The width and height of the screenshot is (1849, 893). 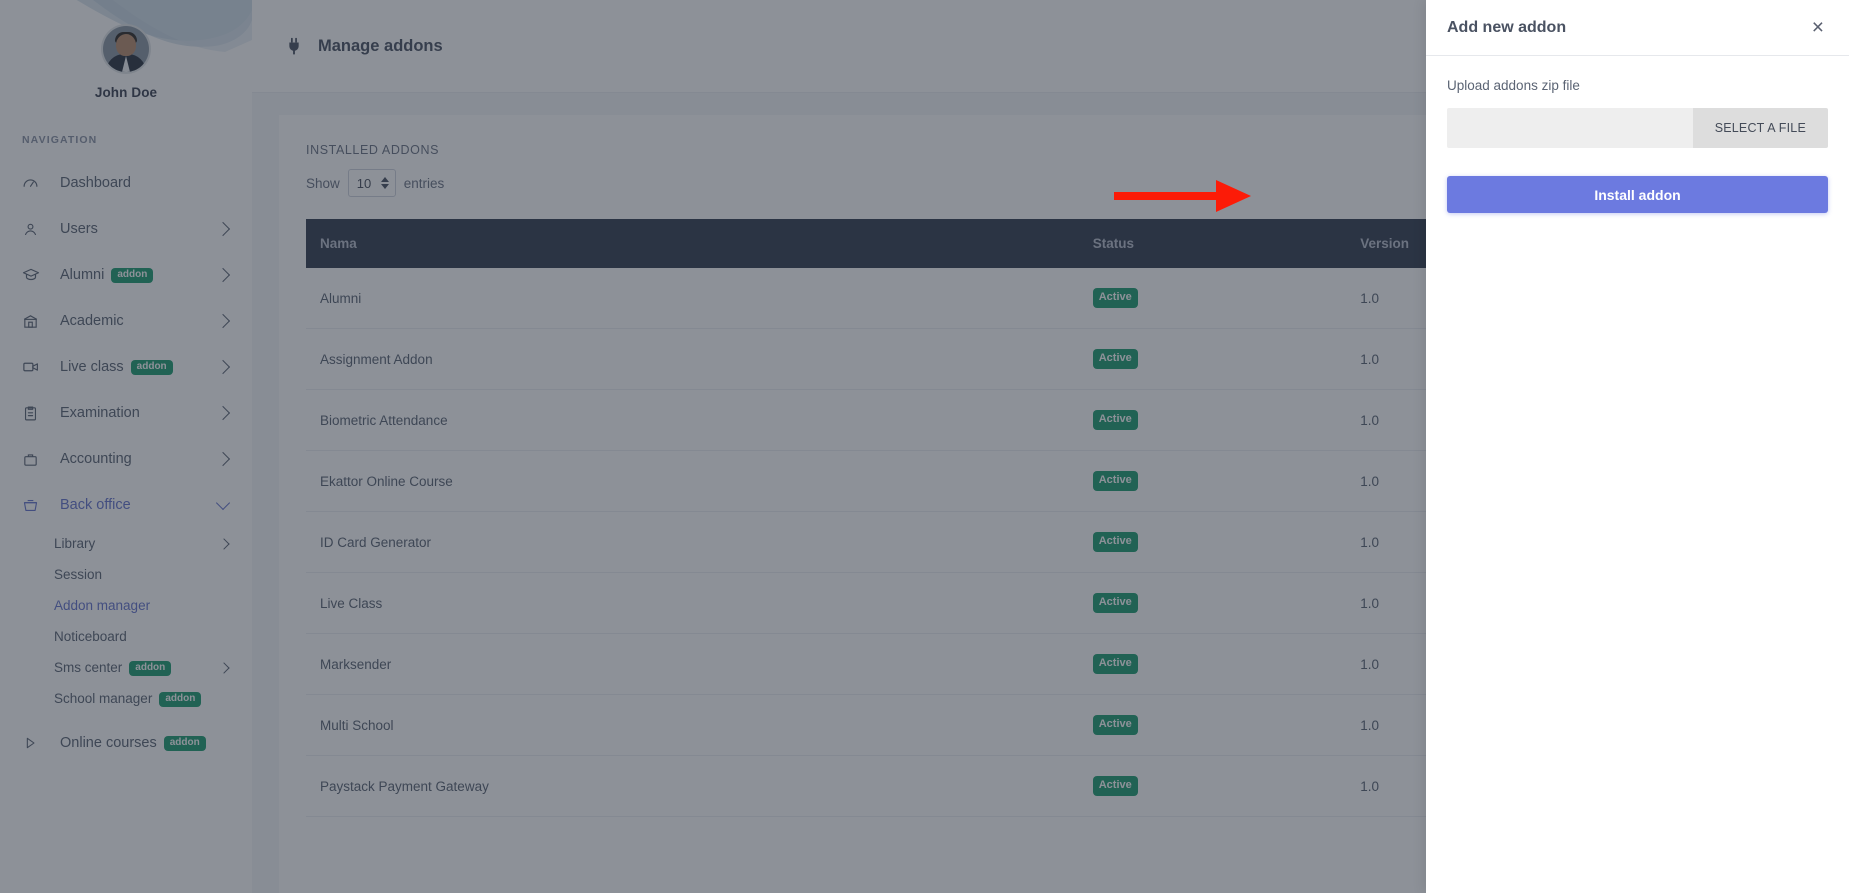 I want to click on file-name-display, so click(x=1570, y=128).